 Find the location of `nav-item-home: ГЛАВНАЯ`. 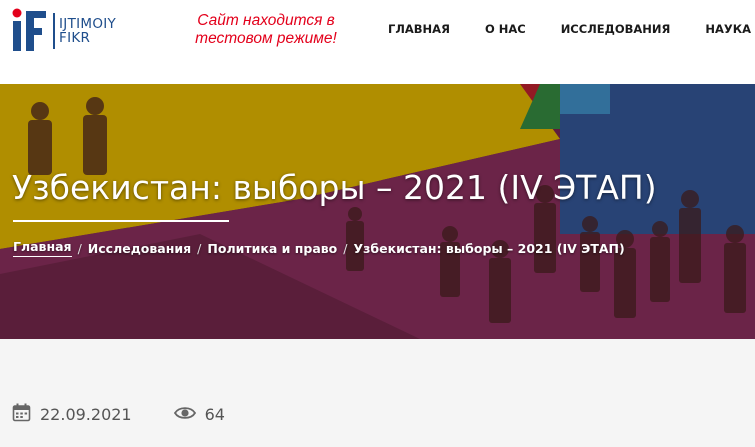

nav-item-home: ГЛАВНАЯ is located at coordinates (419, 29).